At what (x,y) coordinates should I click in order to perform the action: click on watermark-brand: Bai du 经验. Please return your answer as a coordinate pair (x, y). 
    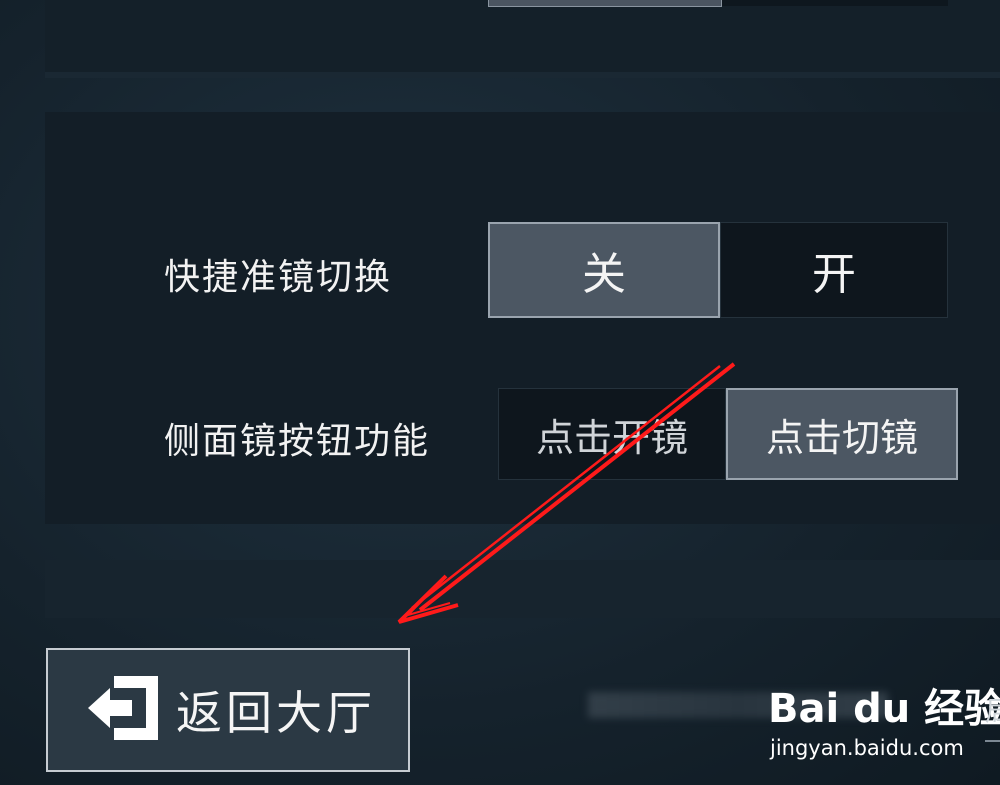
    Looking at the image, I should click on (884, 709).